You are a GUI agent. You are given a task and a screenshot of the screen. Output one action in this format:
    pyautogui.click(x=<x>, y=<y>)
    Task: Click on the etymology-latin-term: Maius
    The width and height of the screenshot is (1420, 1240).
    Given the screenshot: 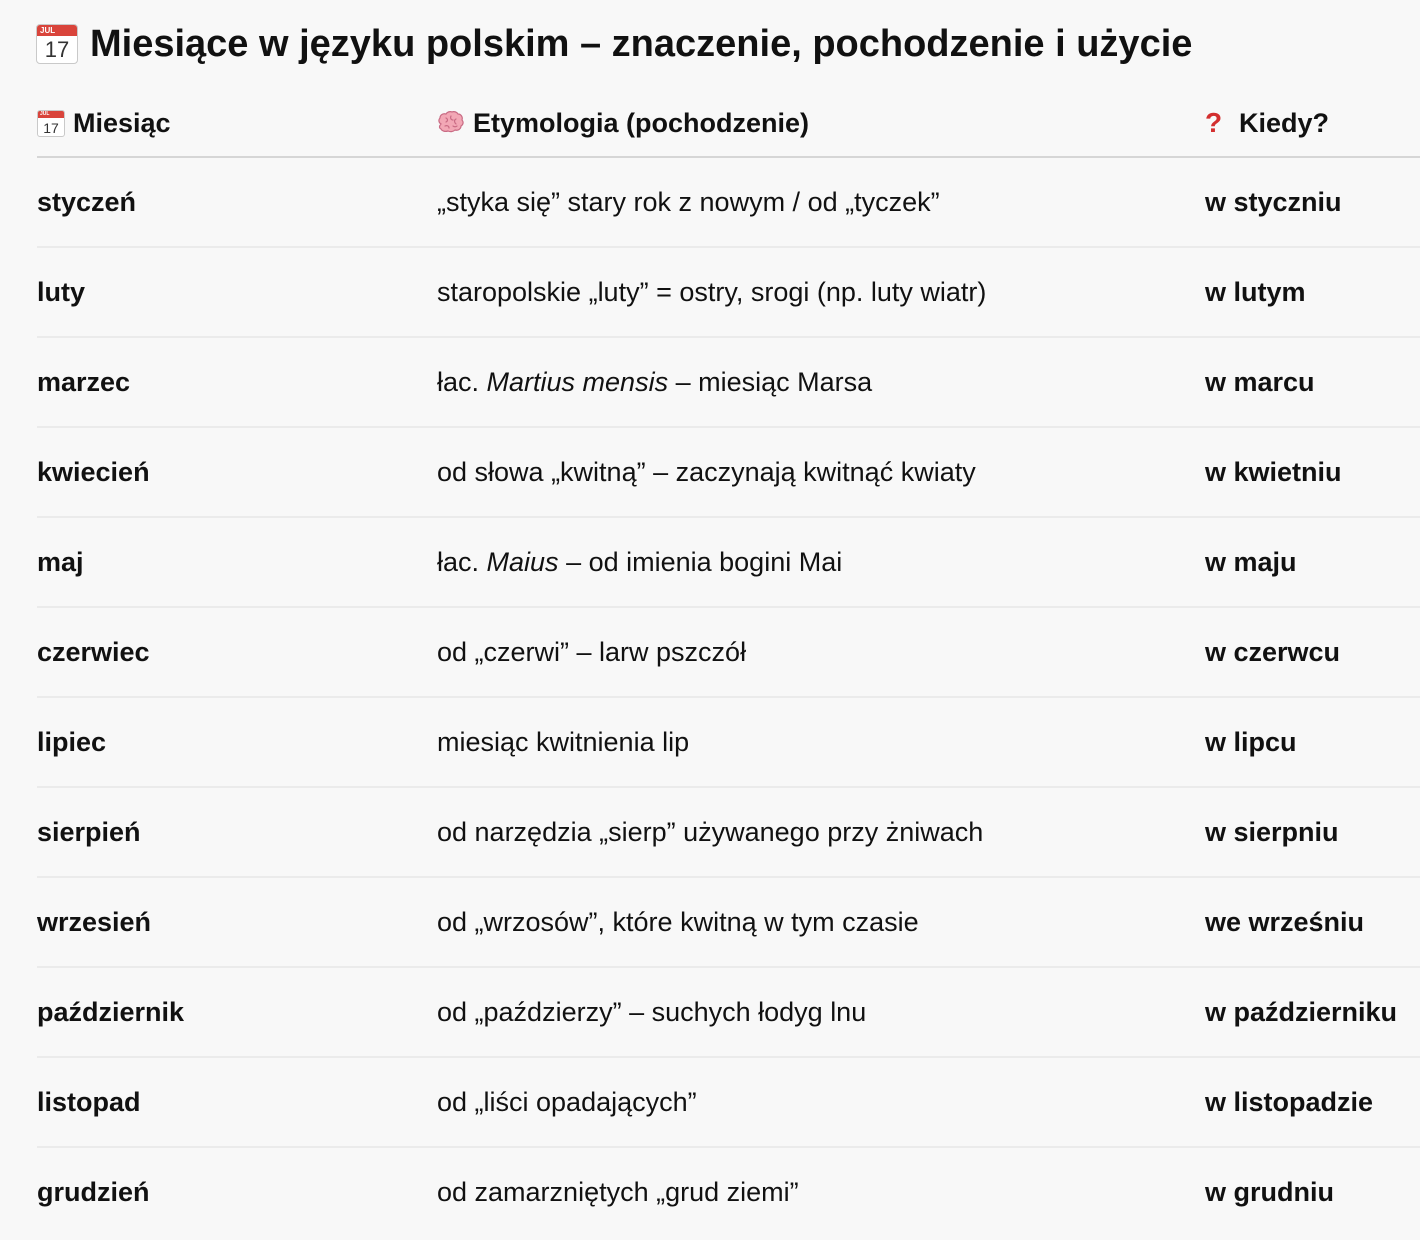 What is the action you would take?
    pyautogui.click(x=522, y=561)
    